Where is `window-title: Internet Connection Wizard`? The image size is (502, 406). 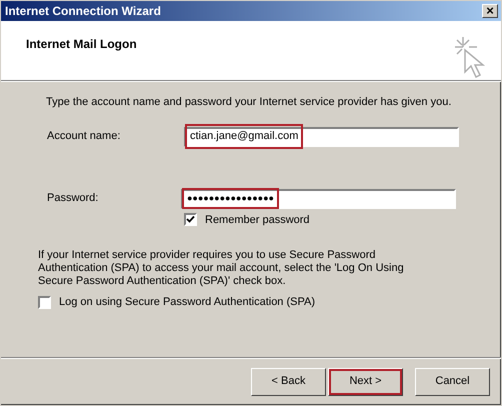 window-title: Internet Connection Wizard is located at coordinates (83, 11).